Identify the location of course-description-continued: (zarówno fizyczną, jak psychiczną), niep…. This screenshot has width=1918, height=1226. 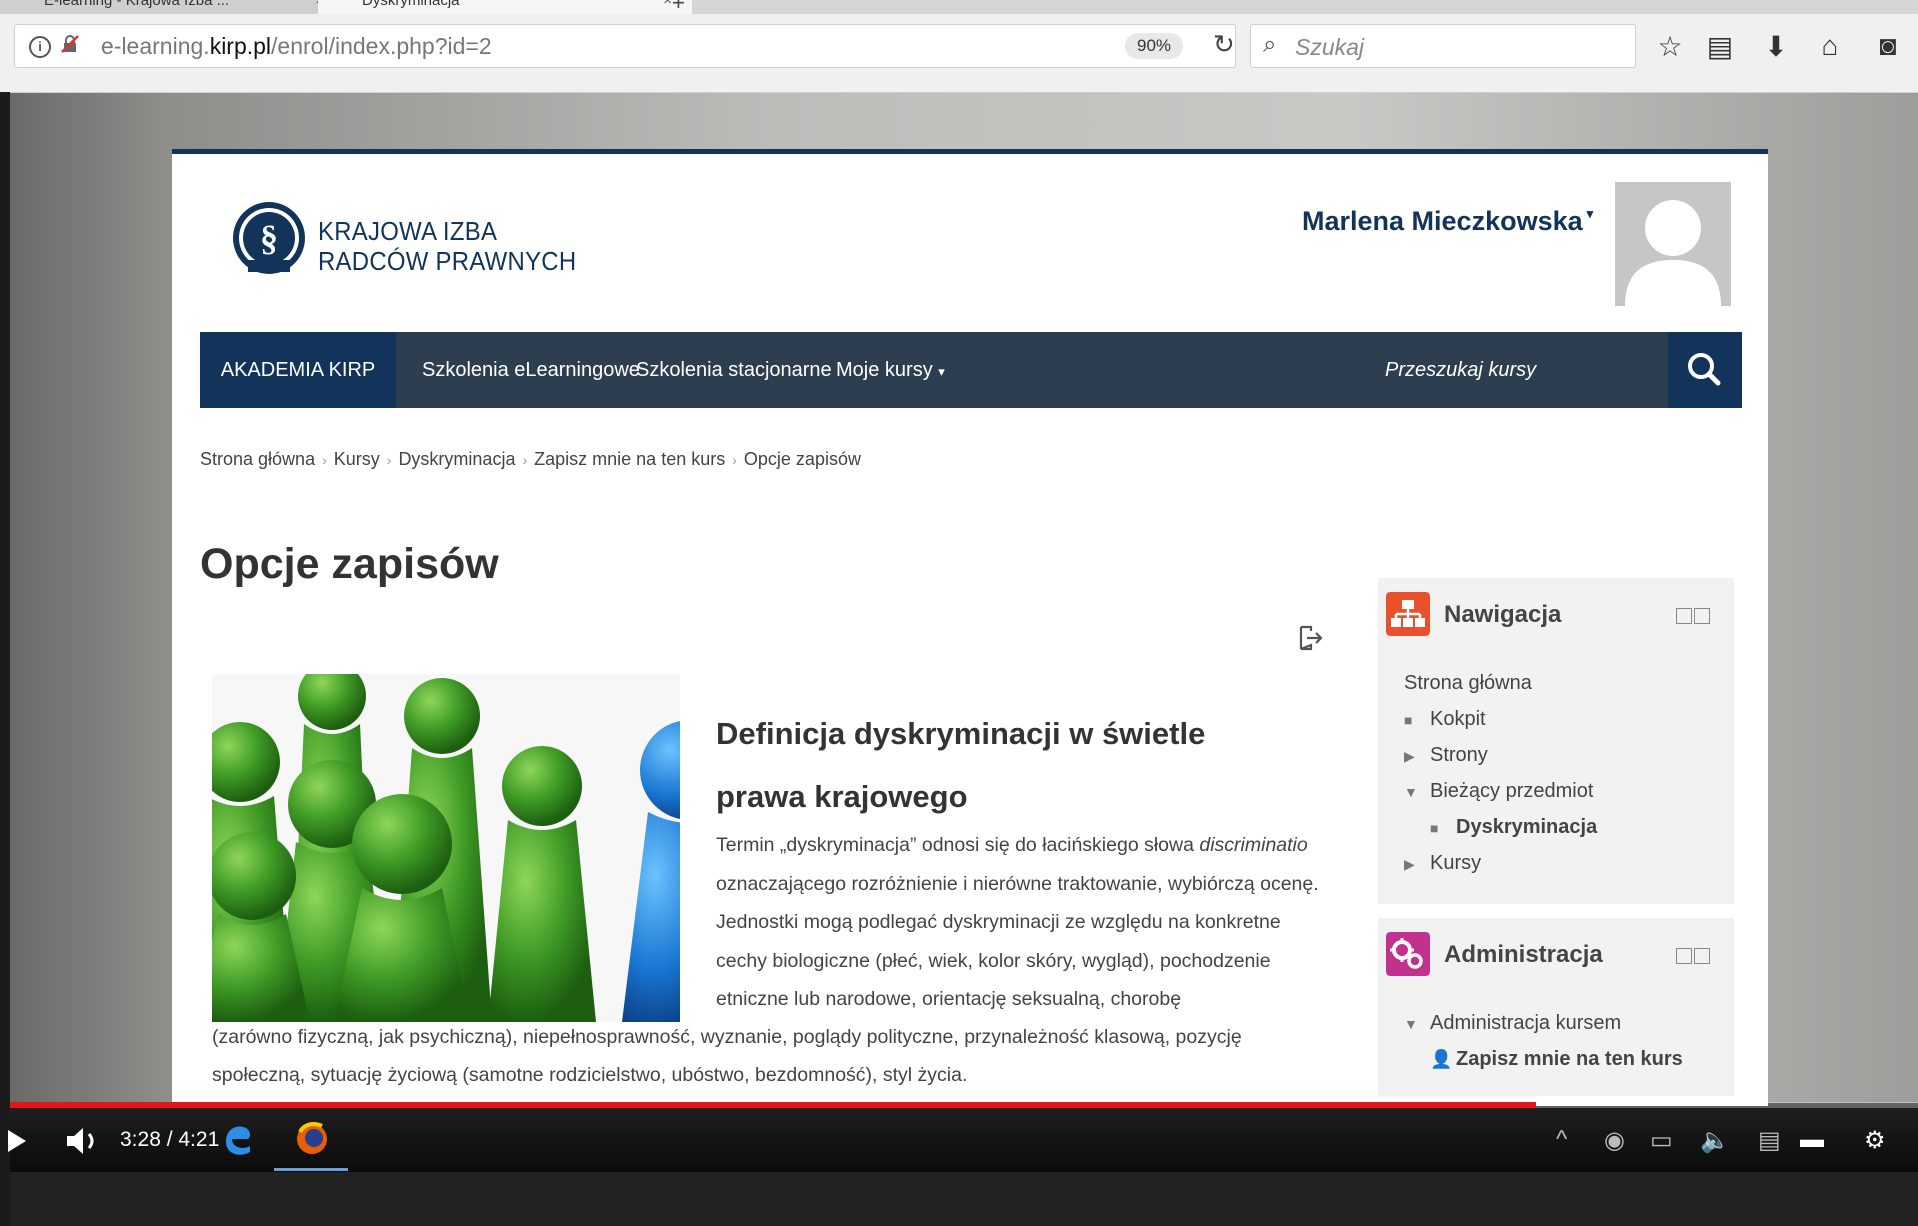
(727, 1056).